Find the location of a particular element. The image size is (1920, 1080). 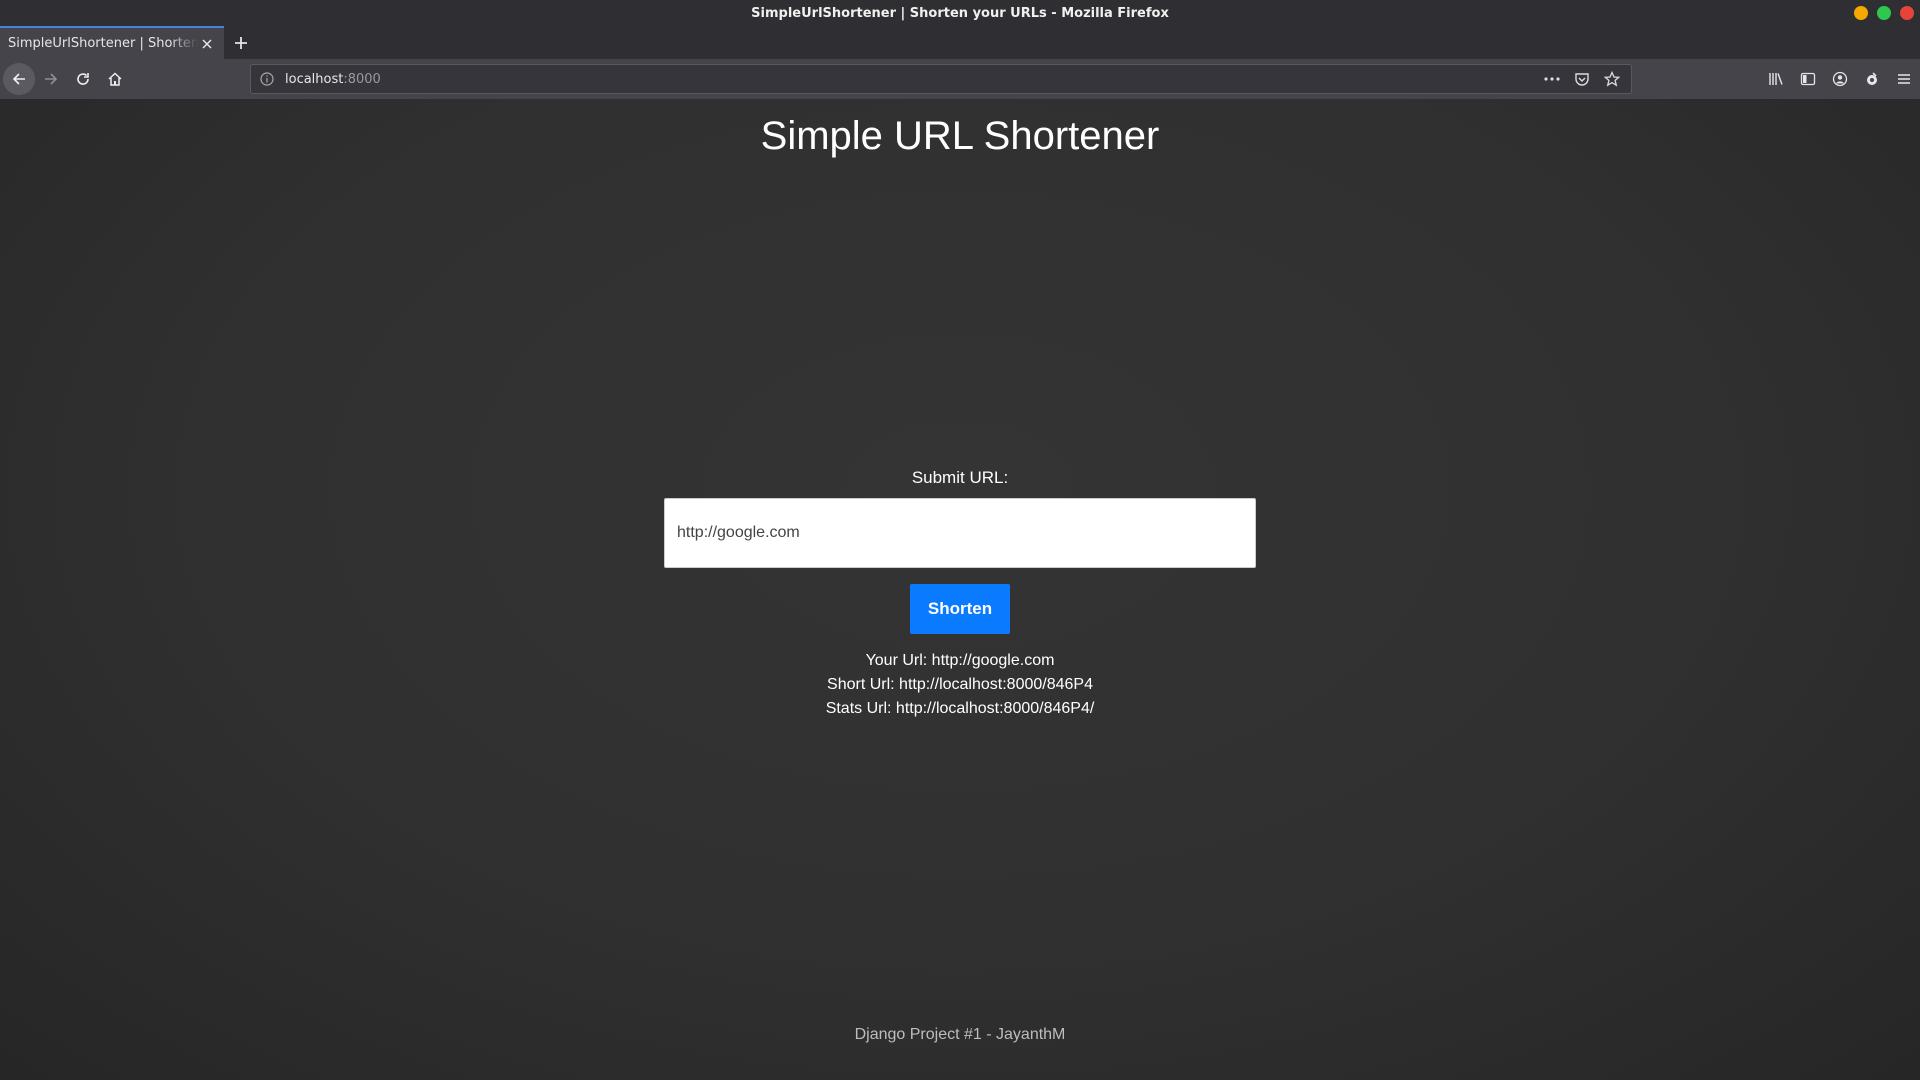

home-button is located at coordinates (115, 79).